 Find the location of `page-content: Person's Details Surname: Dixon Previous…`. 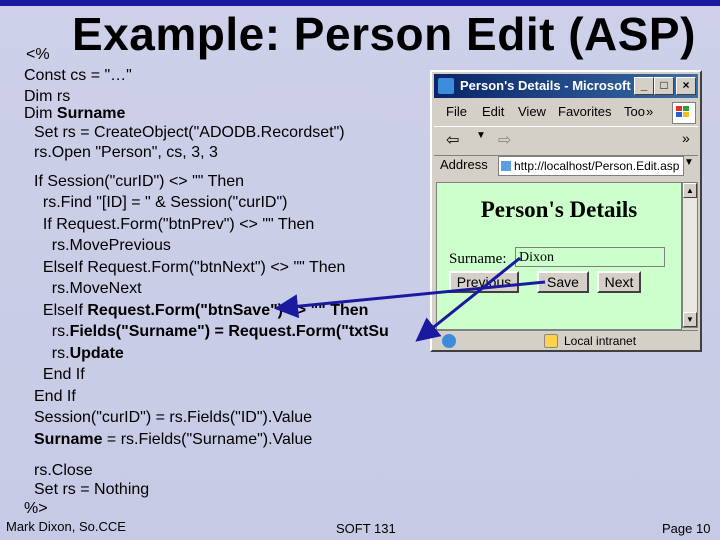

page-content: Person's Details Surname: Dixon Previous… is located at coordinates (559, 256).